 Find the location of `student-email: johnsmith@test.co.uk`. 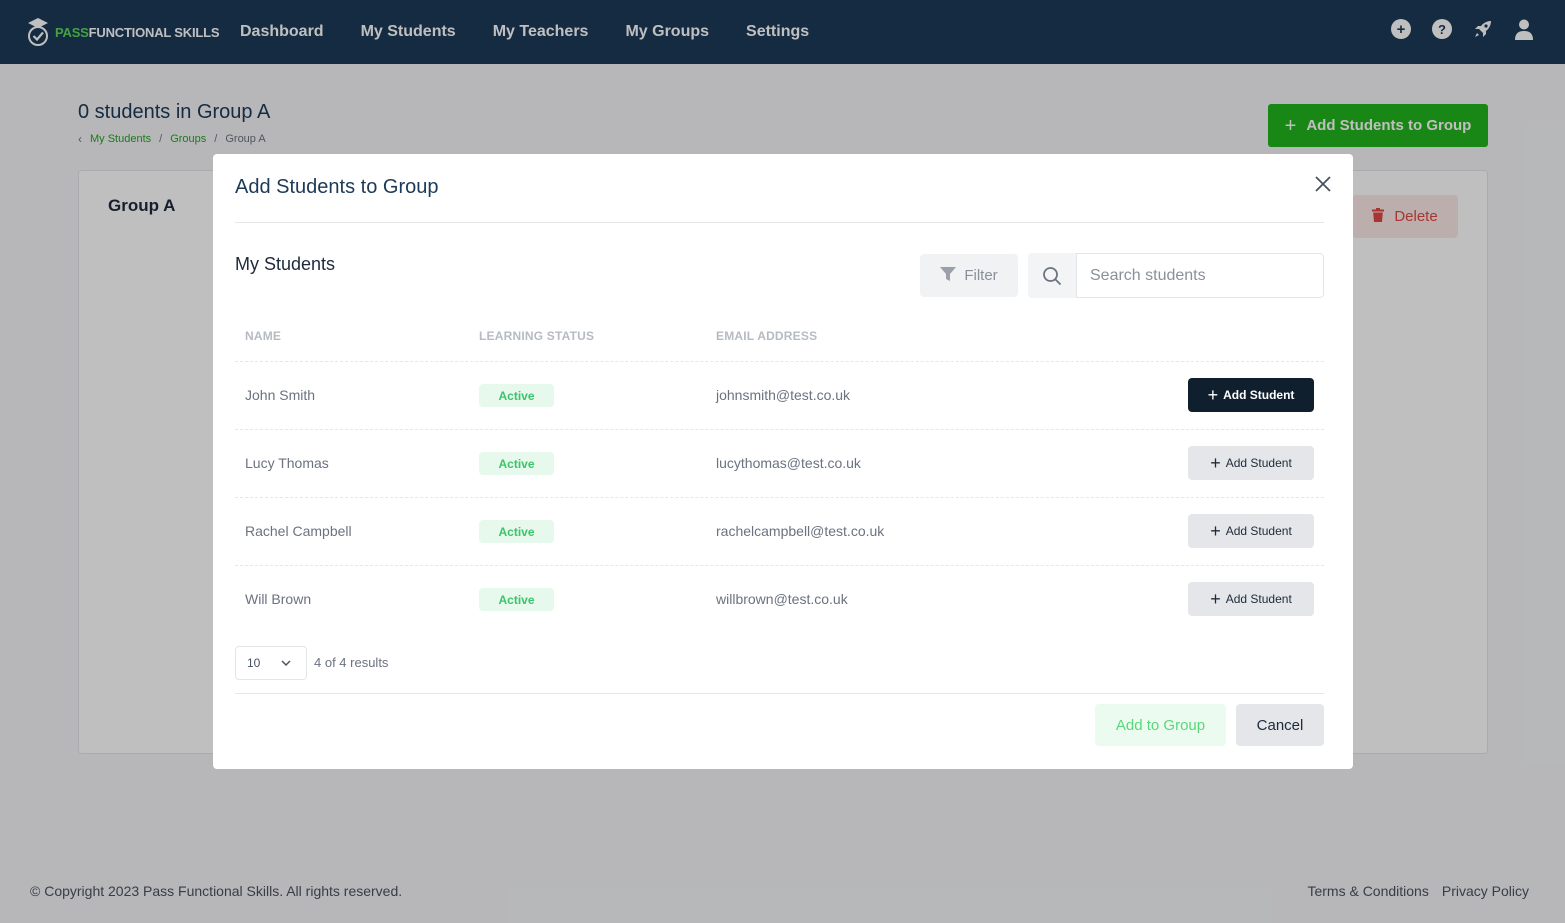

student-email: johnsmith@test.co.uk is located at coordinates (783, 395).